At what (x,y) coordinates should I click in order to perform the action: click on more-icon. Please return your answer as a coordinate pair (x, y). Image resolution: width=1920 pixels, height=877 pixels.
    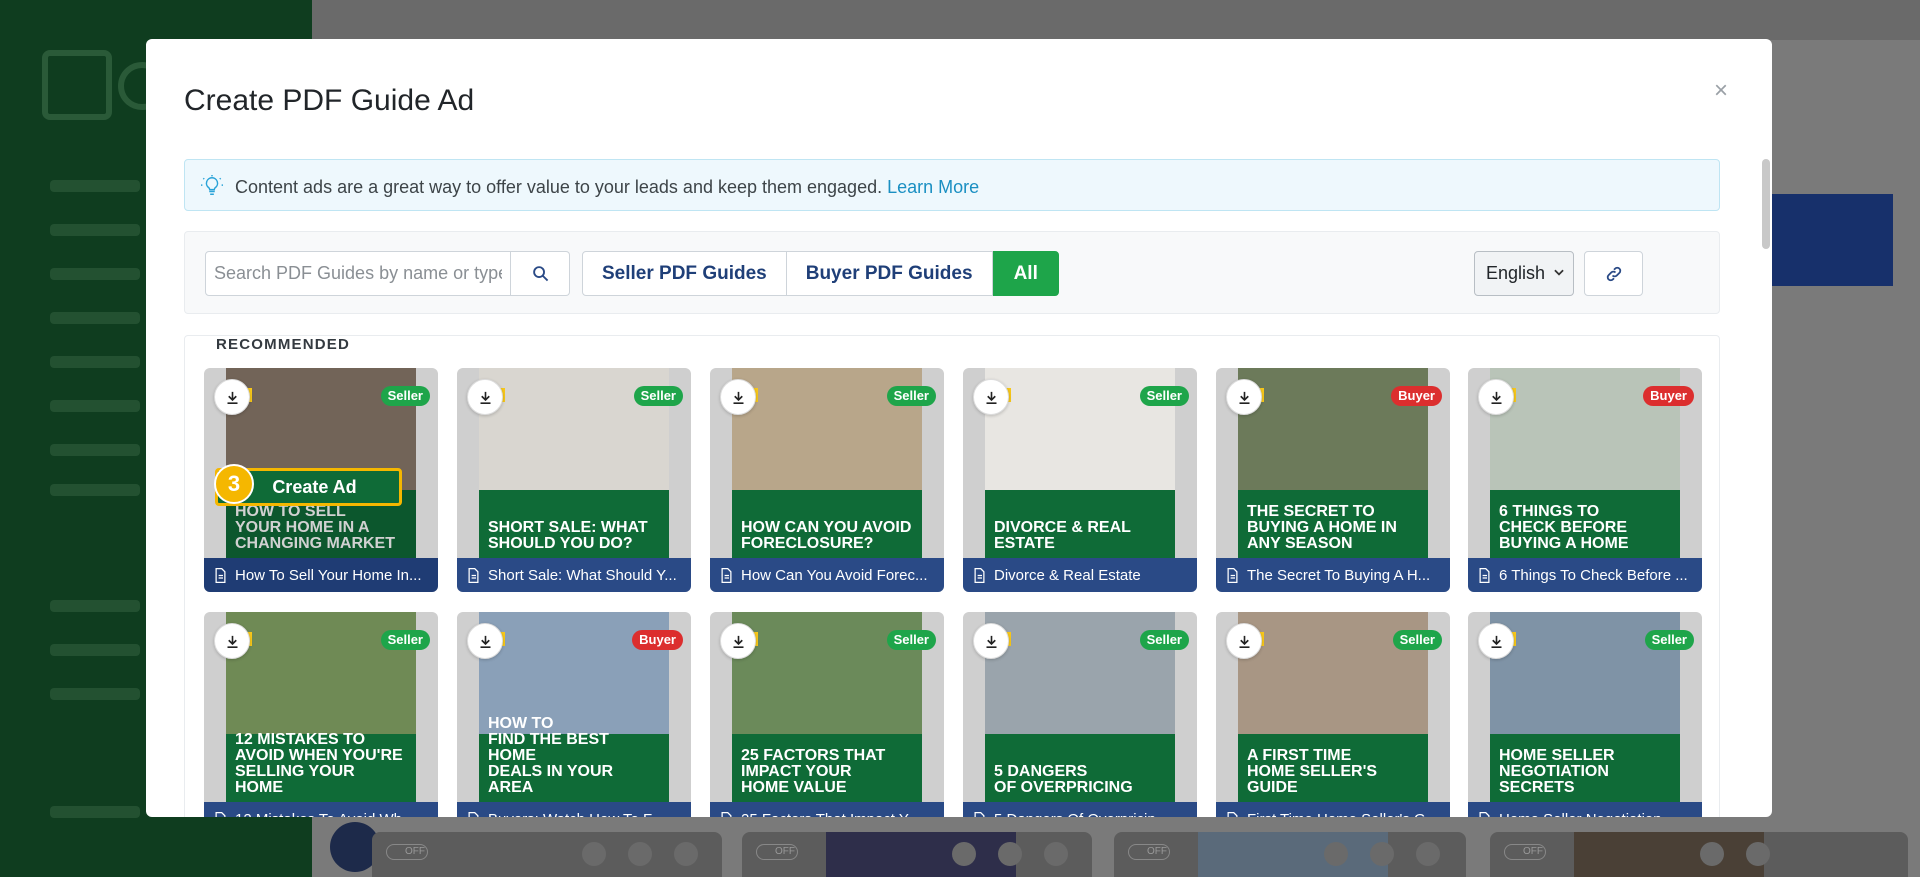
    Looking at the image, I should click on (1428, 854).